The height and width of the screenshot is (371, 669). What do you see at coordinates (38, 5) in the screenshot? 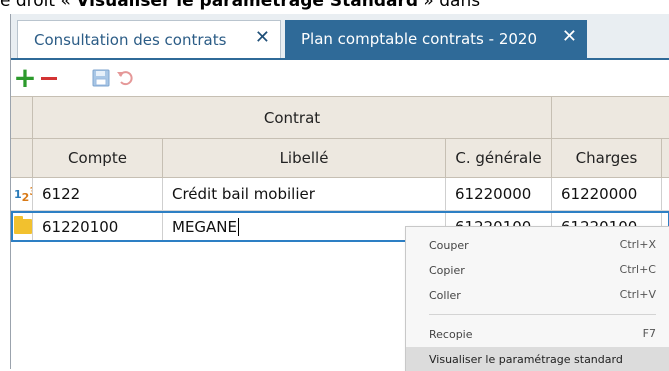
I see `caption-prefix: e droit «` at bounding box center [38, 5].